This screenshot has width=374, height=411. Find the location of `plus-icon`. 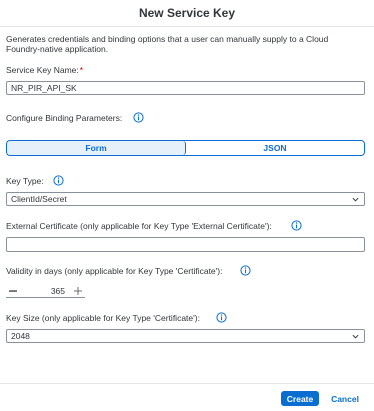

plus-icon is located at coordinates (78, 290).